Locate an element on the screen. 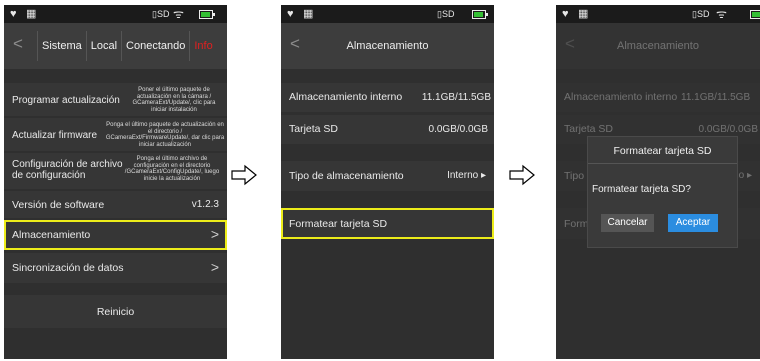  menu-item-sincronizacion: Sincronización de datos > is located at coordinates (115, 268).